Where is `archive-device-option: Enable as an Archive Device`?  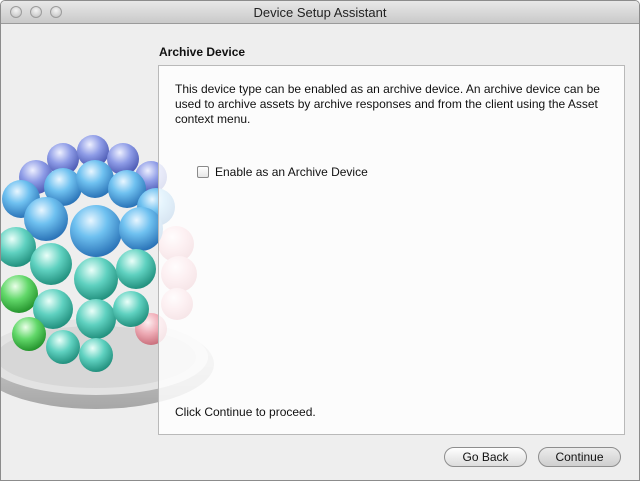 archive-device-option: Enable as an Archive Device is located at coordinates (282, 172).